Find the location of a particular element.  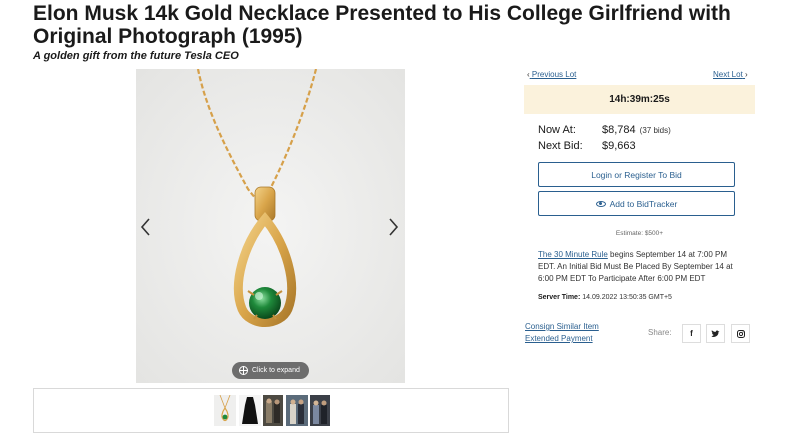

previous-lot-link: ‹ Previous Lot is located at coordinates (551, 74).